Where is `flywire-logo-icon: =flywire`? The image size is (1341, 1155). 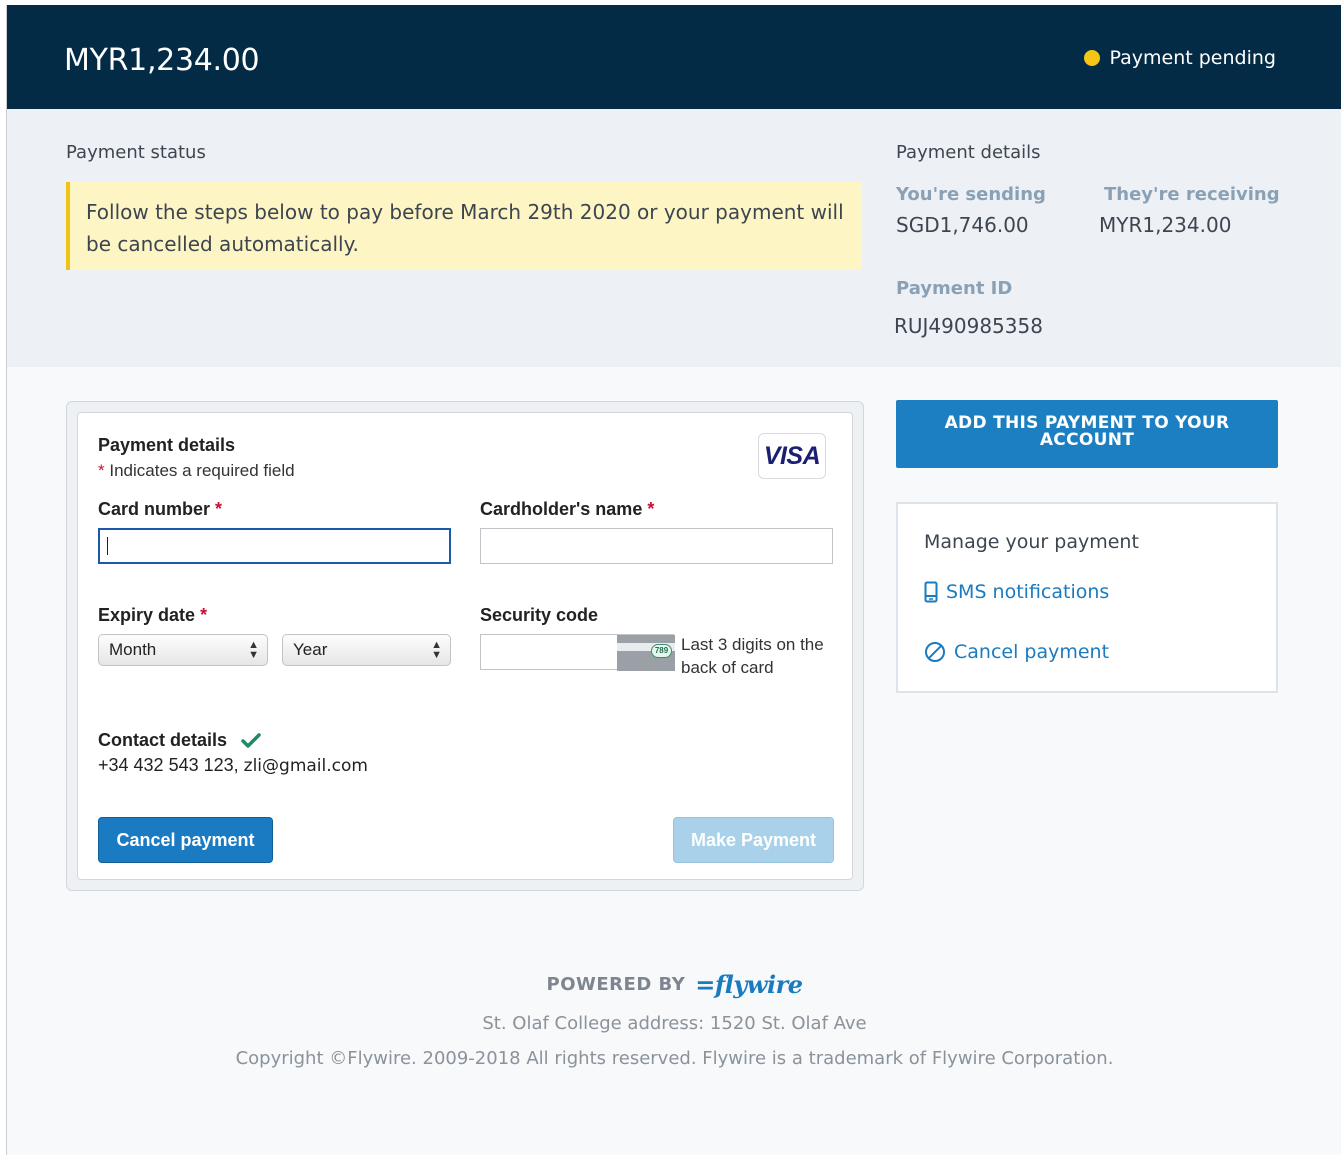 flywire-logo-icon: =flywire is located at coordinates (749, 984).